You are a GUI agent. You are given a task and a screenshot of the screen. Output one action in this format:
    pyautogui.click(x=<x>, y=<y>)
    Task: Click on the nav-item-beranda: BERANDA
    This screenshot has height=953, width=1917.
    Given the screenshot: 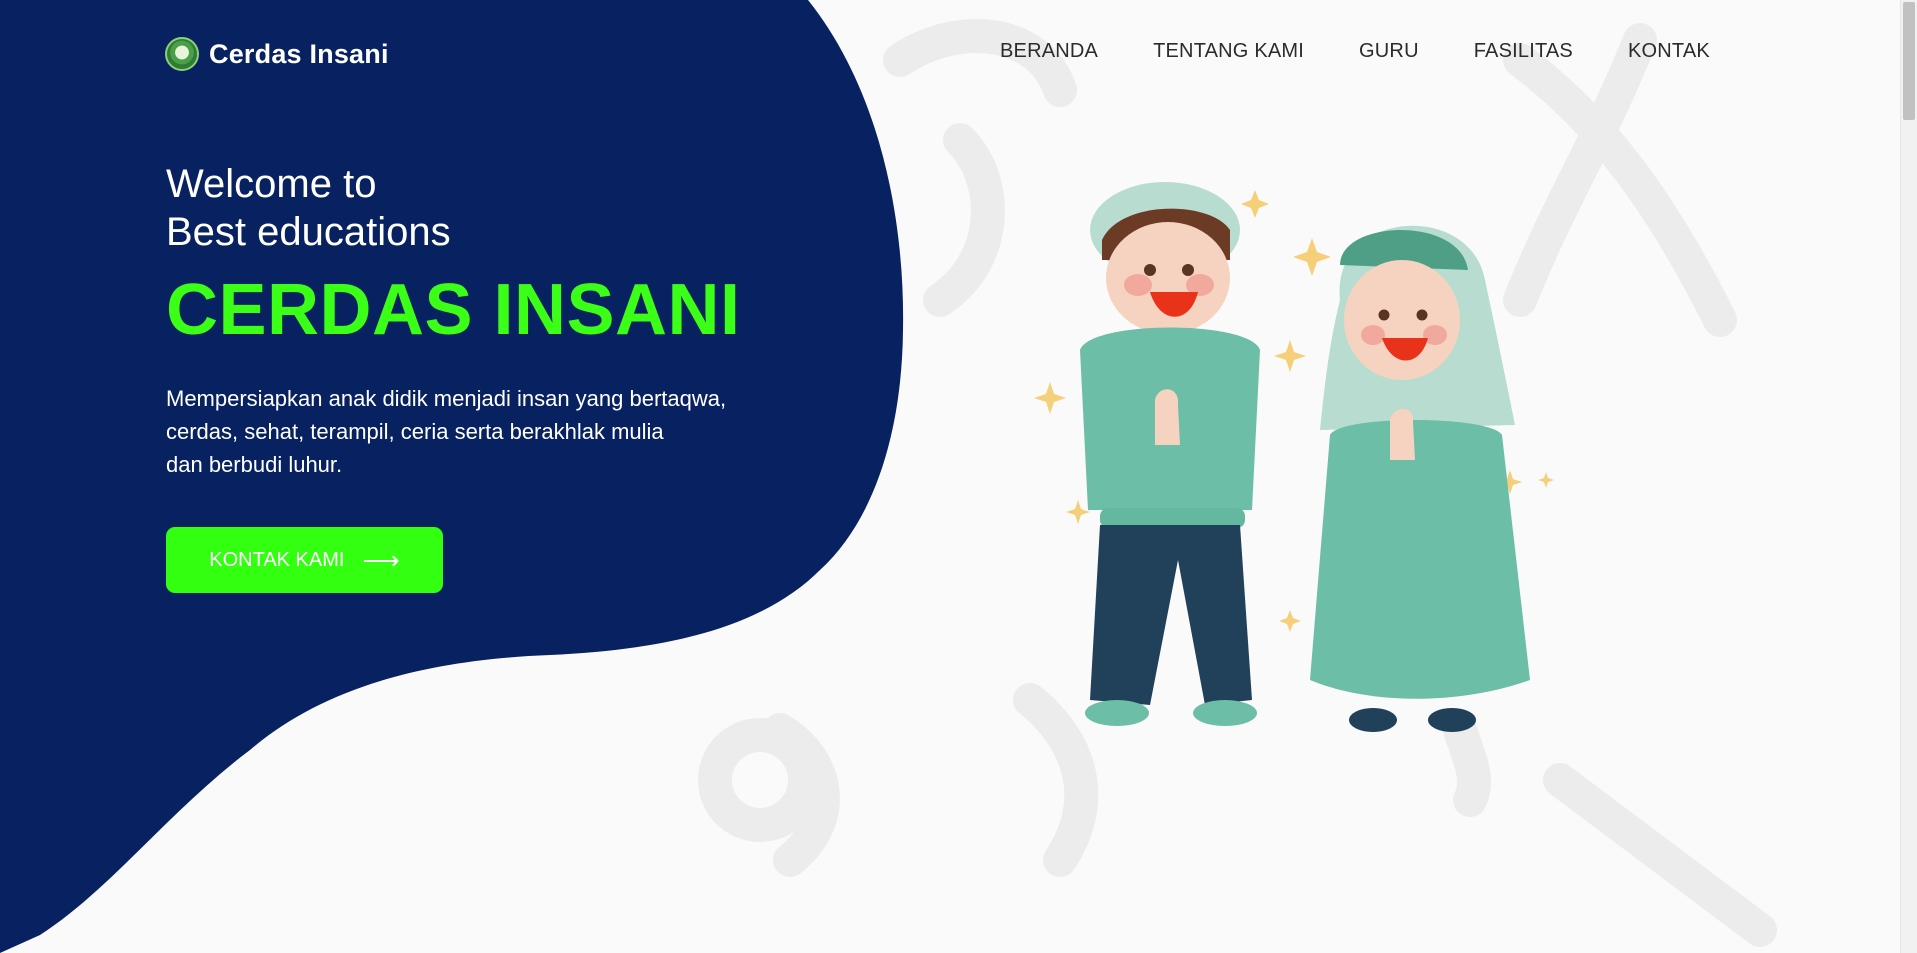 What is the action you would take?
    pyautogui.click(x=1049, y=51)
    